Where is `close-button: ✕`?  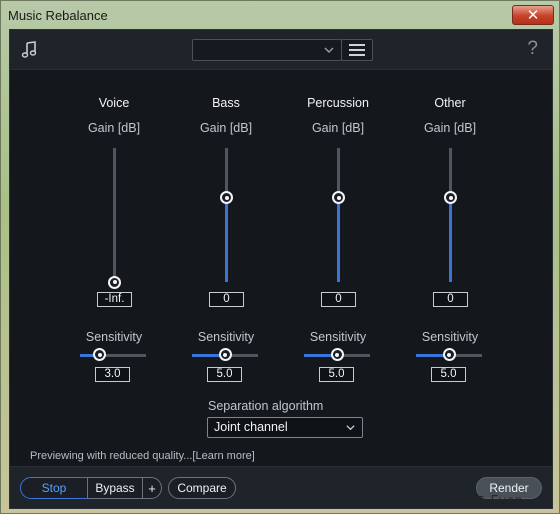
close-button: ✕ is located at coordinates (533, 15).